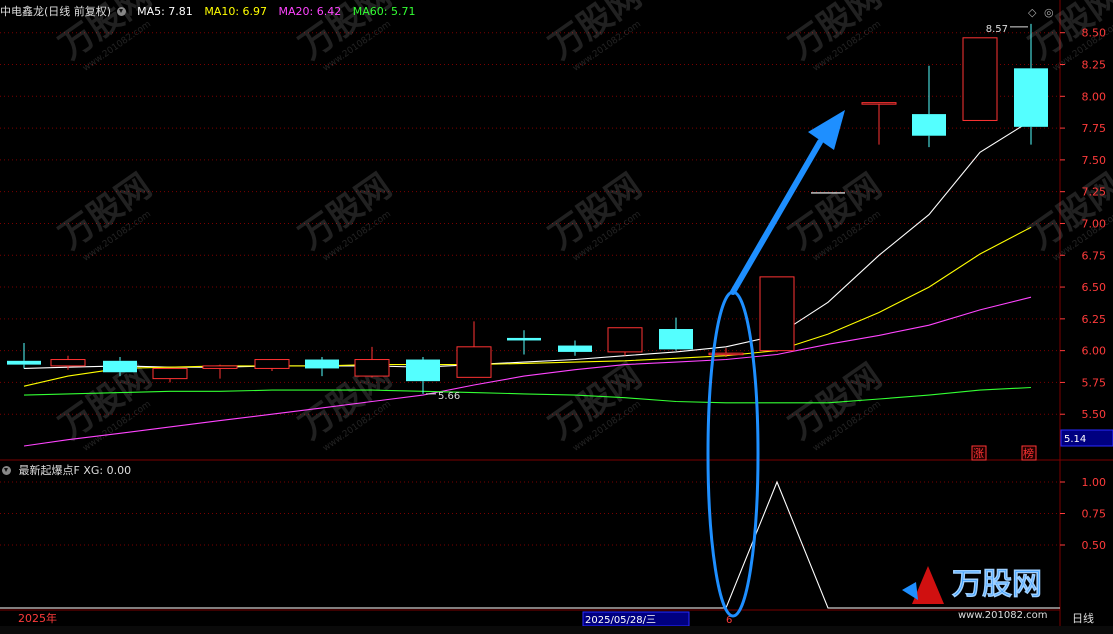 The image size is (1113, 634). I want to click on logo-url: www.201082.com, so click(1003, 615).